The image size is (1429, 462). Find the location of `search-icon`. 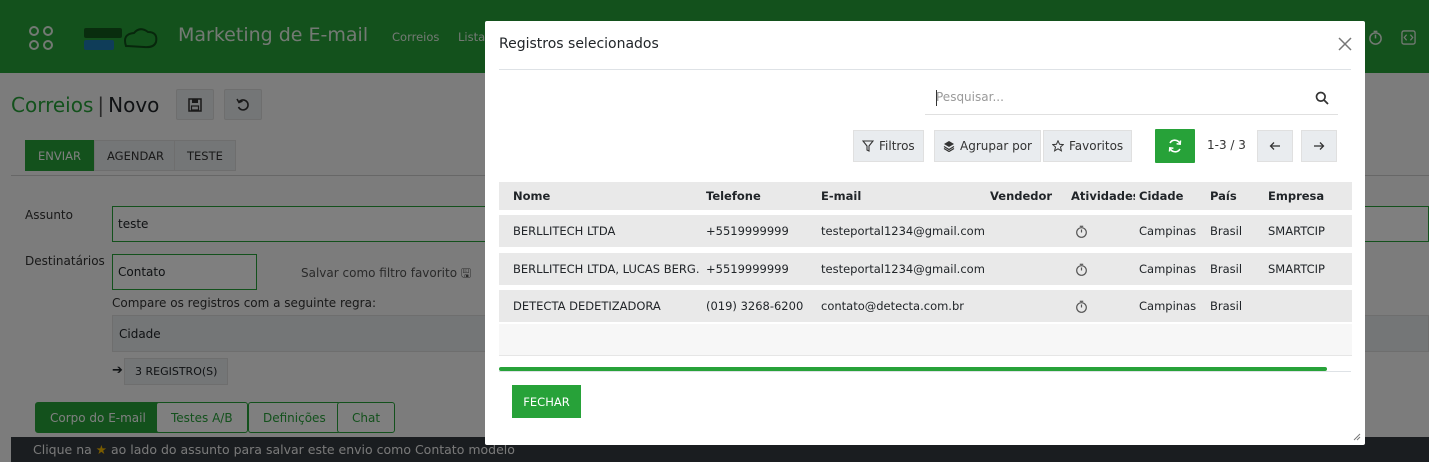

search-icon is located at coordinates (1322, 98).